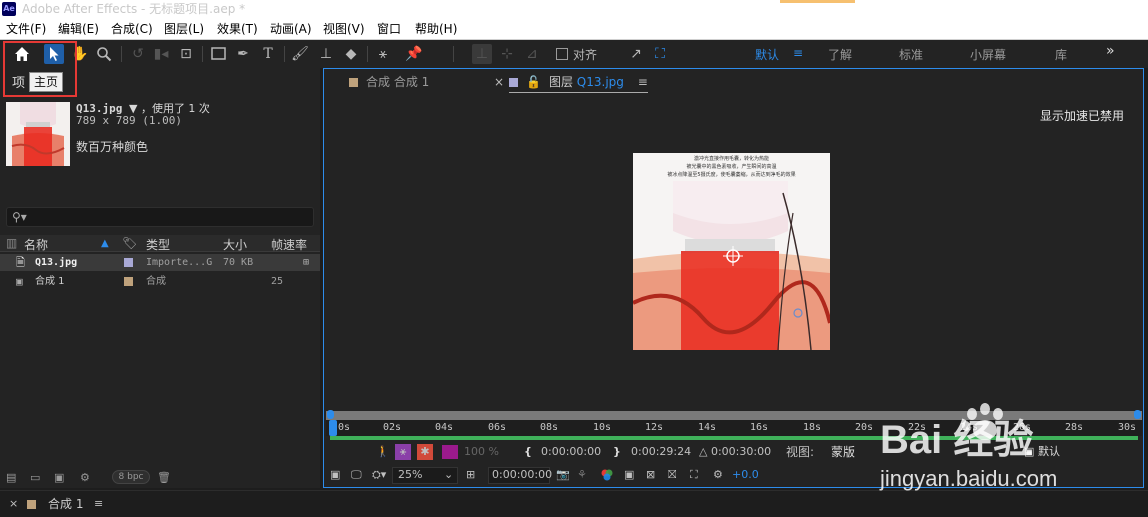 This screenshot has height=517, width=1148. Describe the element at coordinates (356, 475) in the screenshot. I see `monitor-icon: 🖵` at that location.